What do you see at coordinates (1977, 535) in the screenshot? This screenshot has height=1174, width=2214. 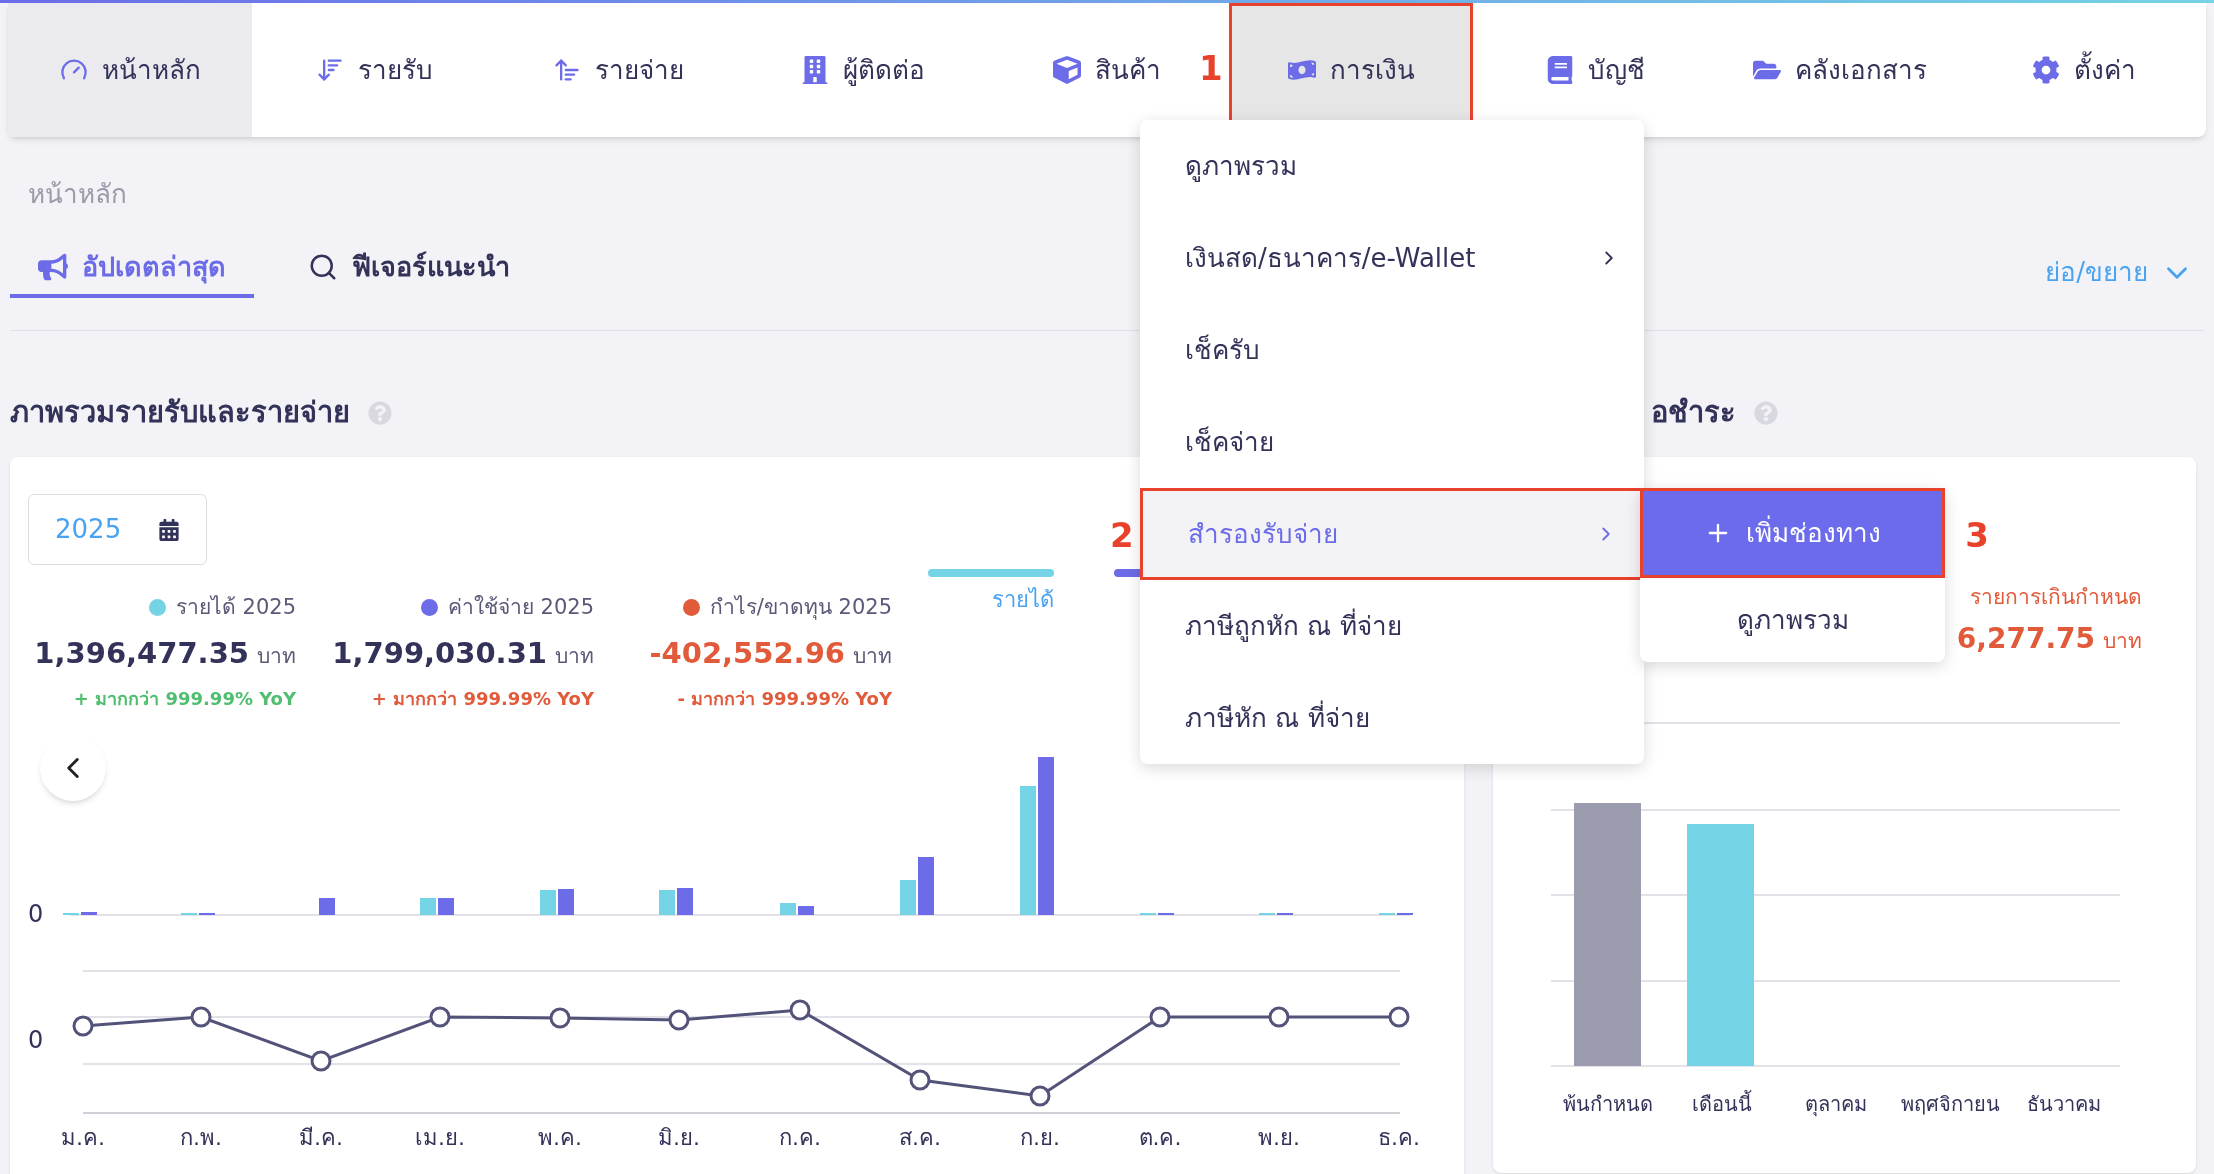 I see `callout-number: 3` at bounding box center [1977, 535].